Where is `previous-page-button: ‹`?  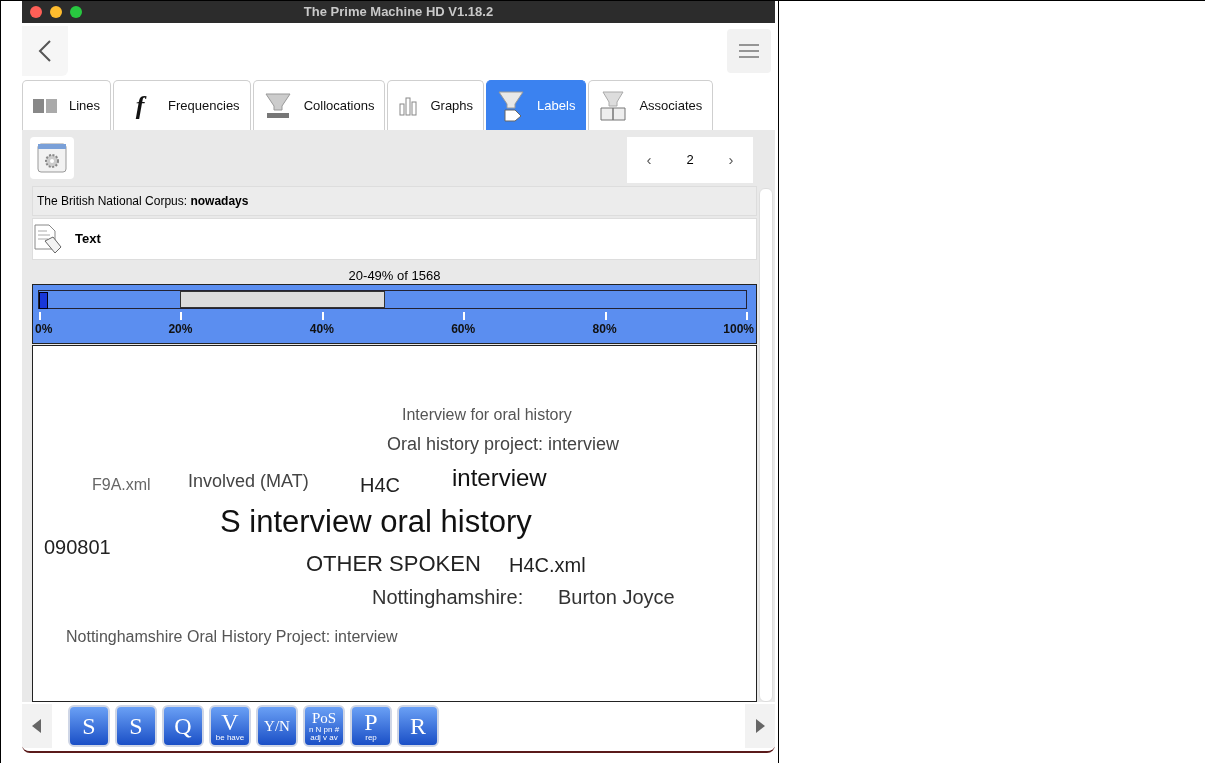 previous-page-button: ‹ is located at coordinates (649, 160).